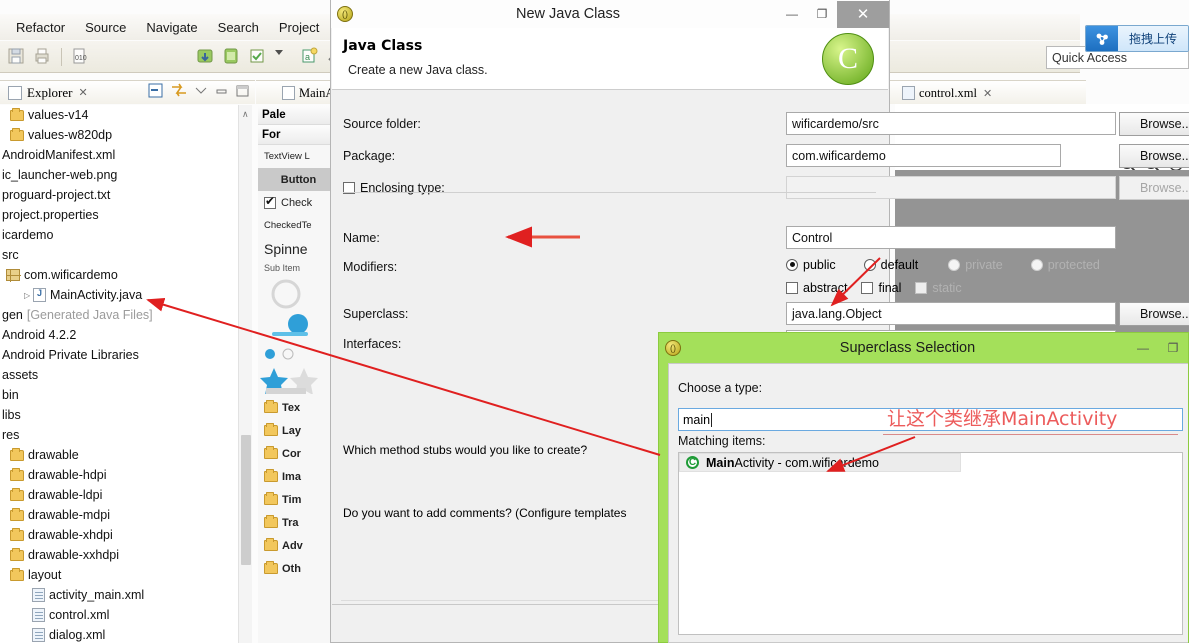 The width and height of the screenshot is (1189, 643). What do you see at coordinates (119, 235) in the screenshot?
I see `tree-item: icardemo` at bounding box center [119, 235].